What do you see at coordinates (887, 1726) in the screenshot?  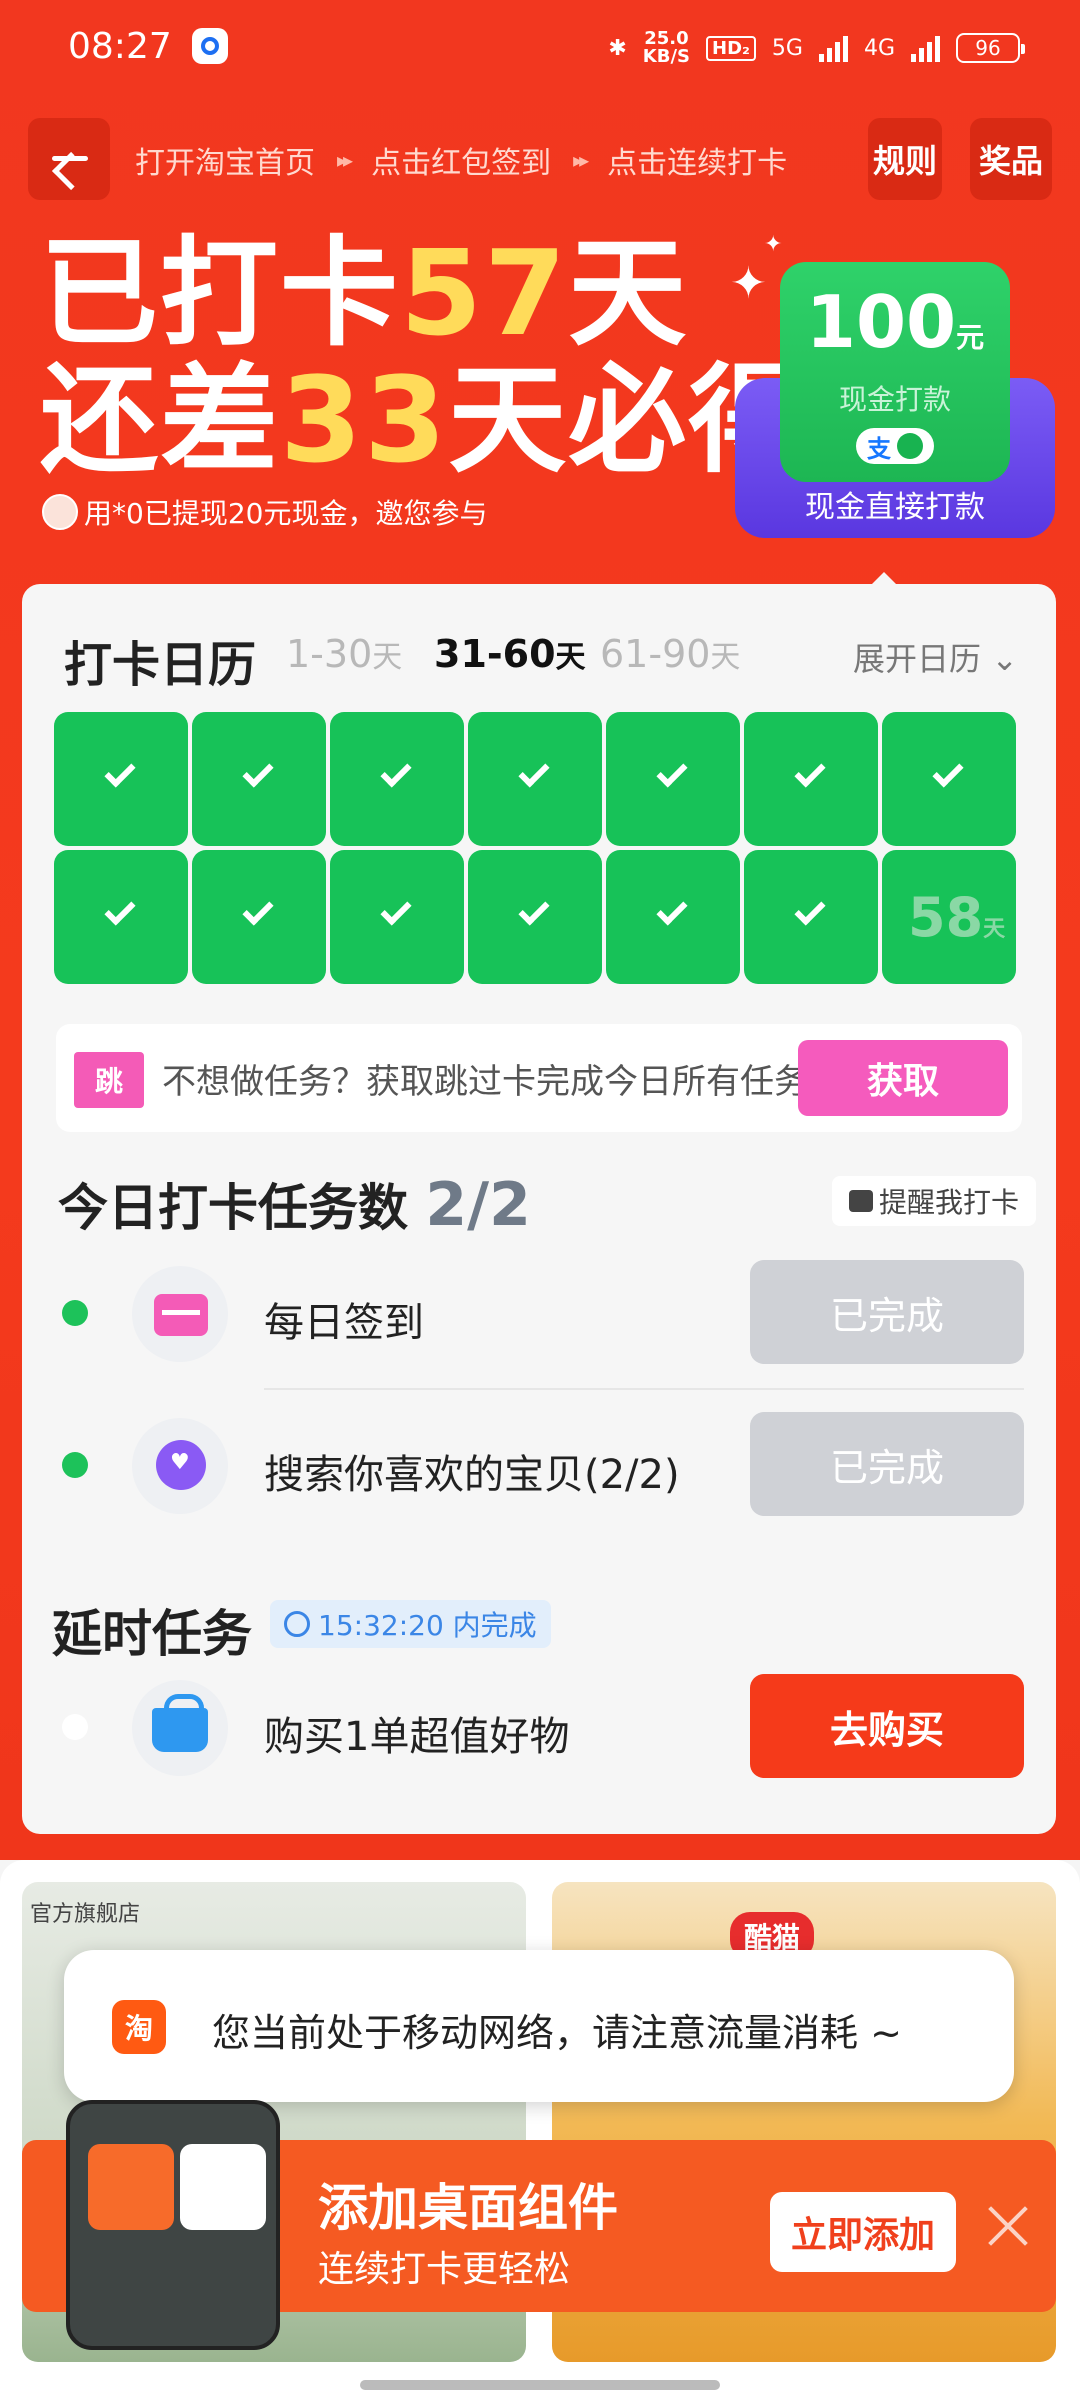 I see `go-buy-button: 去购买` at bounding box center [887, 1726].